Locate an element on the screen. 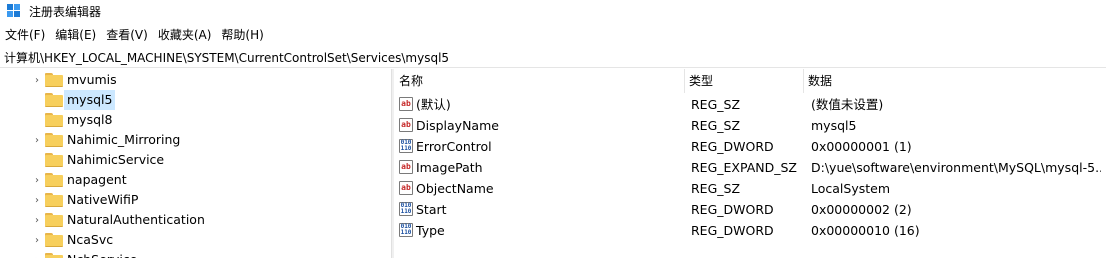 The height and width of the screenshot is (258, 1106). menu-help: 帮助(H) is located at coordinates (242, 35).